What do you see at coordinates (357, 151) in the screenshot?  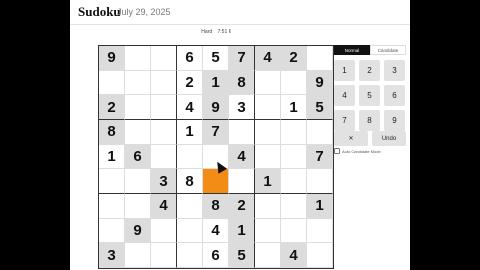 I see `auto-candidate-option: Auto Candidate Mode` at bounding box center [357, 151].